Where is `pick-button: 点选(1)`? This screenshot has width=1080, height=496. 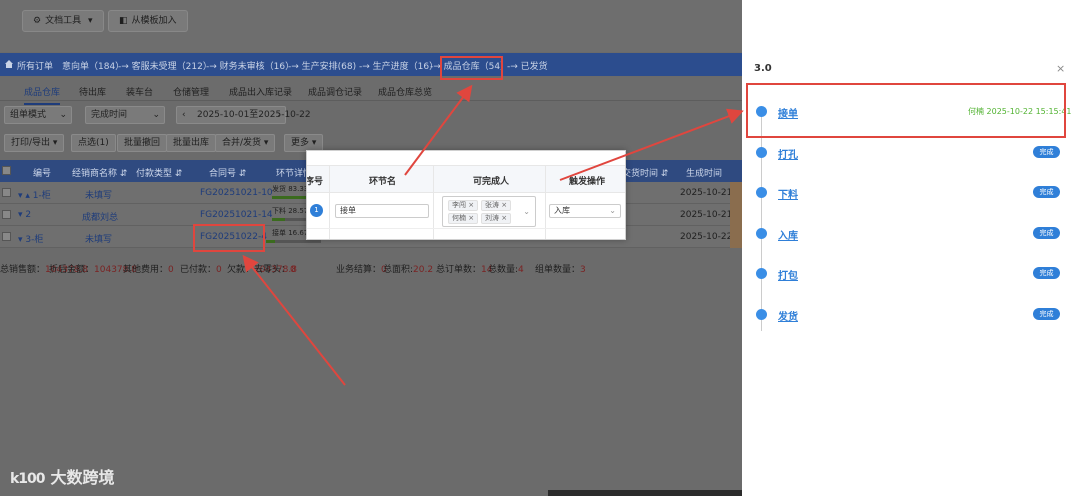
pick-button: 点选(1) is located at coordinates (93, 143).